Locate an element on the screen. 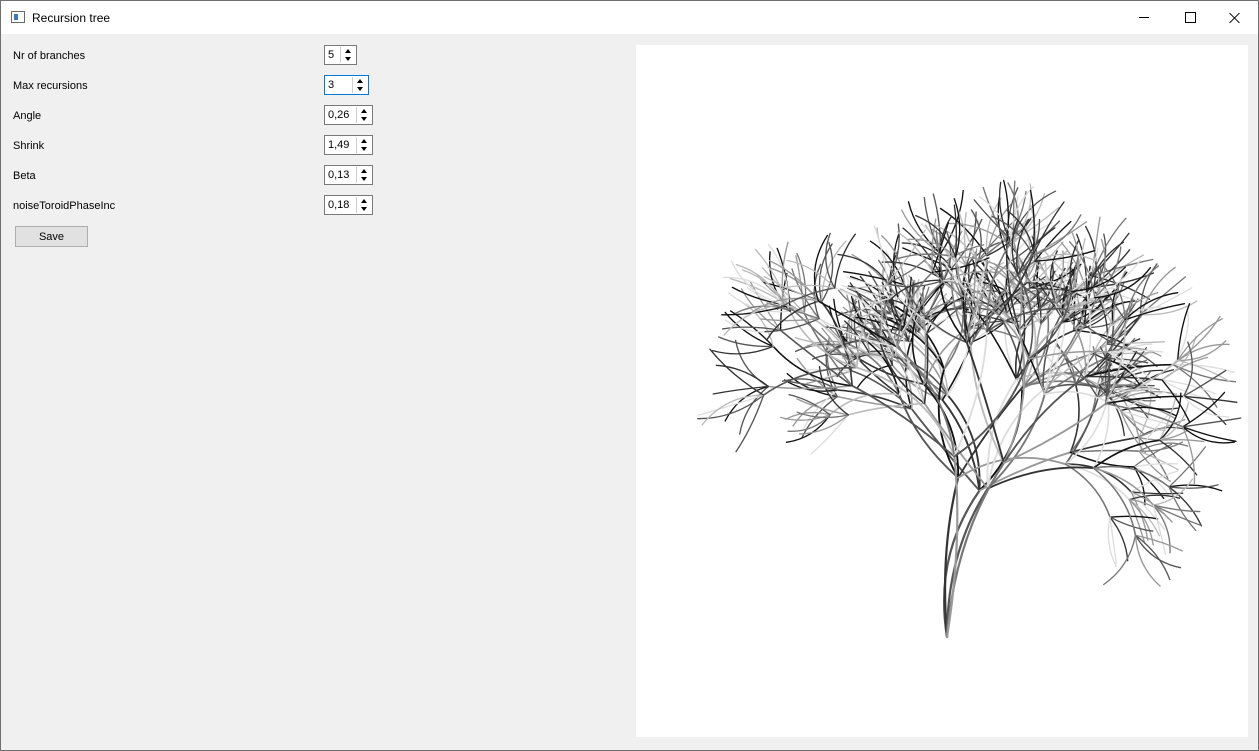 Image resolution: width=1259 pixels, height=751 pixels. maximize-button is located at coordinates (1190, 17).